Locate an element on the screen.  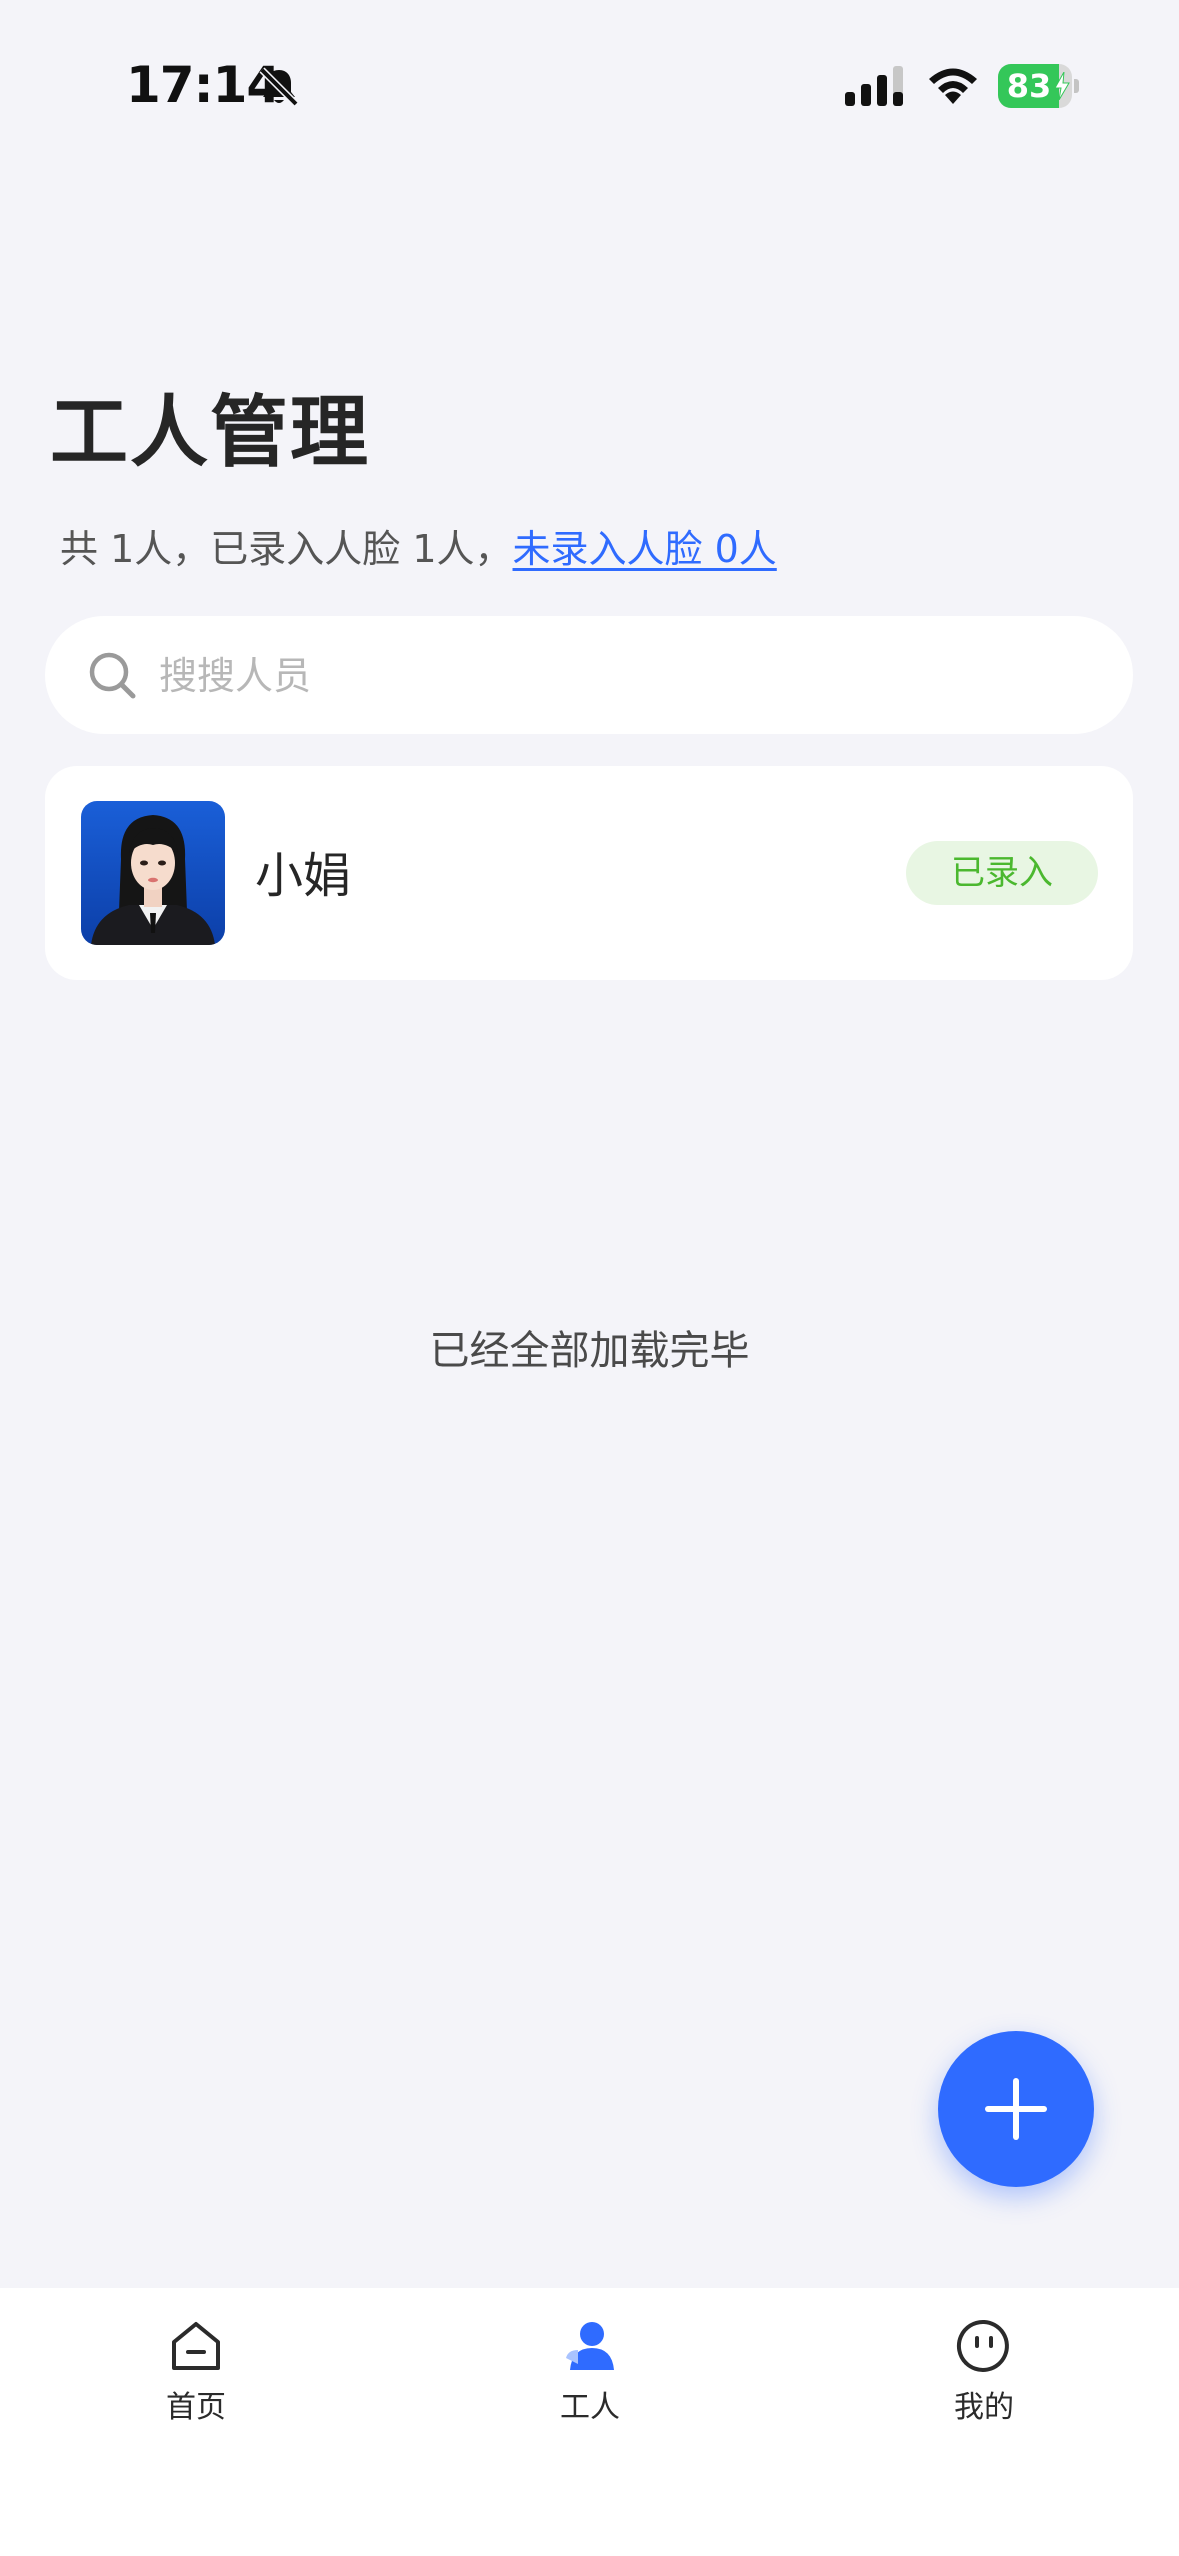
tab-workers: 工人 is located at coordinates (590, 2378).